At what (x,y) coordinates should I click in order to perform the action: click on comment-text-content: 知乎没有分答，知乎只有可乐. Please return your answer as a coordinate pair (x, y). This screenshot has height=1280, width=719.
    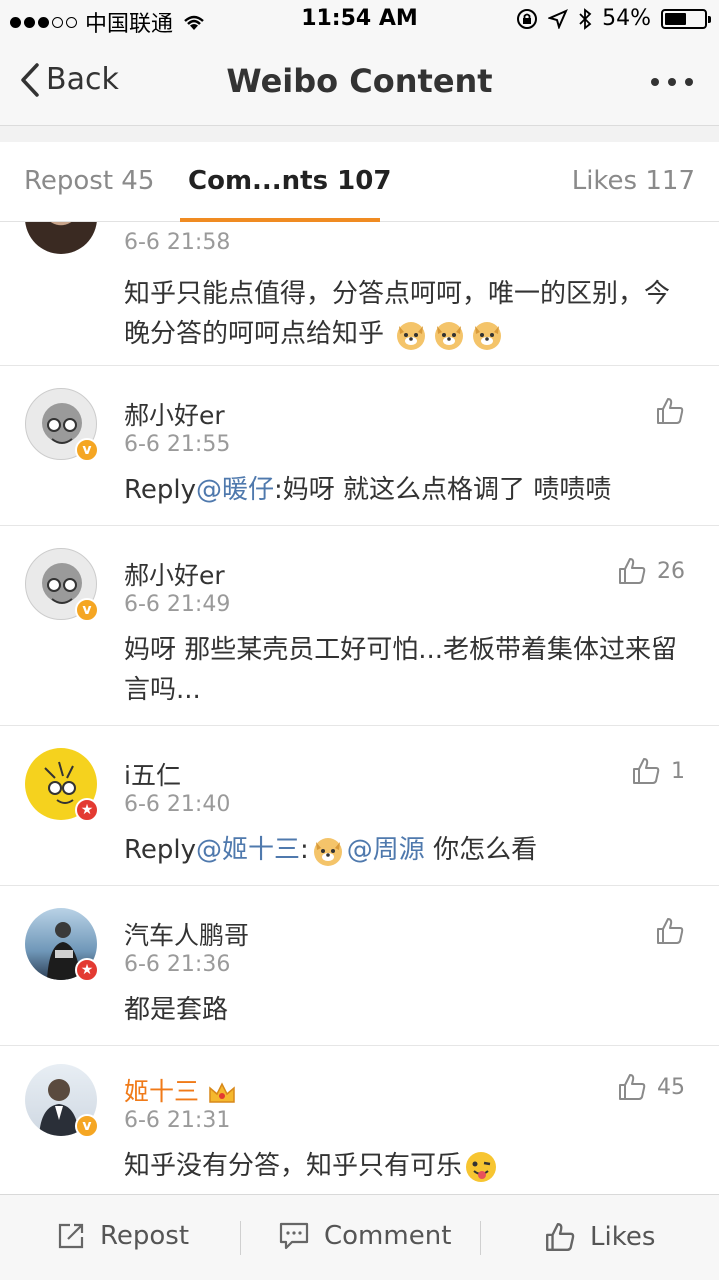
    Looking at the image, I should click on (293, 1166).